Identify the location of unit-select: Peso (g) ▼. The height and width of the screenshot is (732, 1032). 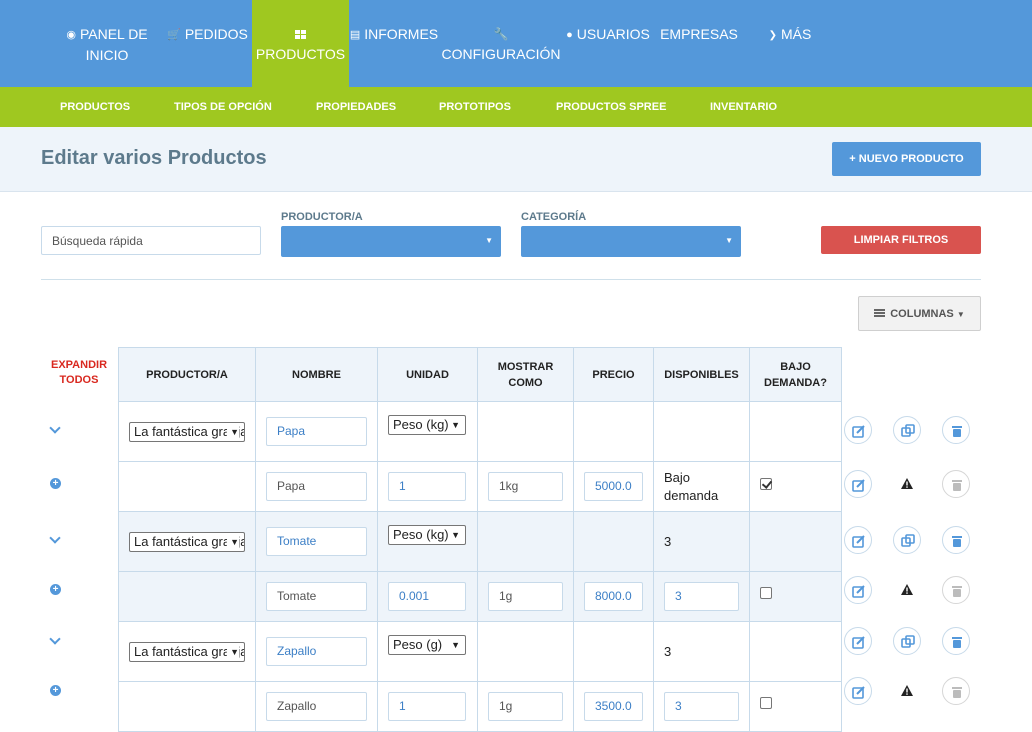
(427, 644).